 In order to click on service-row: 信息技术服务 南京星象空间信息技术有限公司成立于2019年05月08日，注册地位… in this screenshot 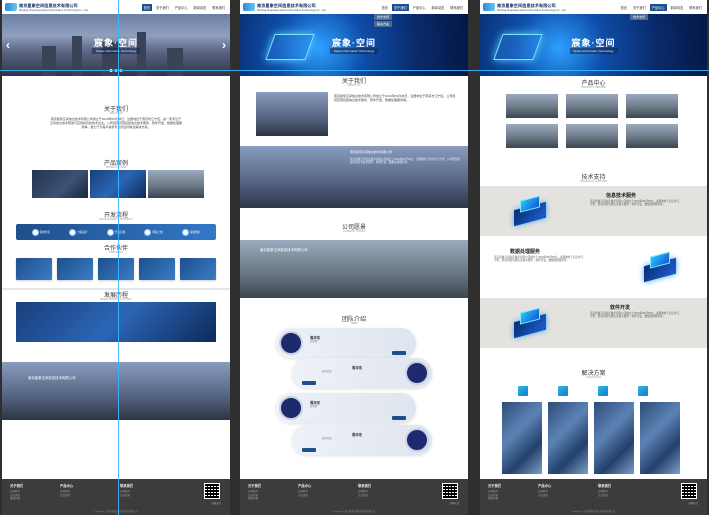, I will do `click(593, 211)`.